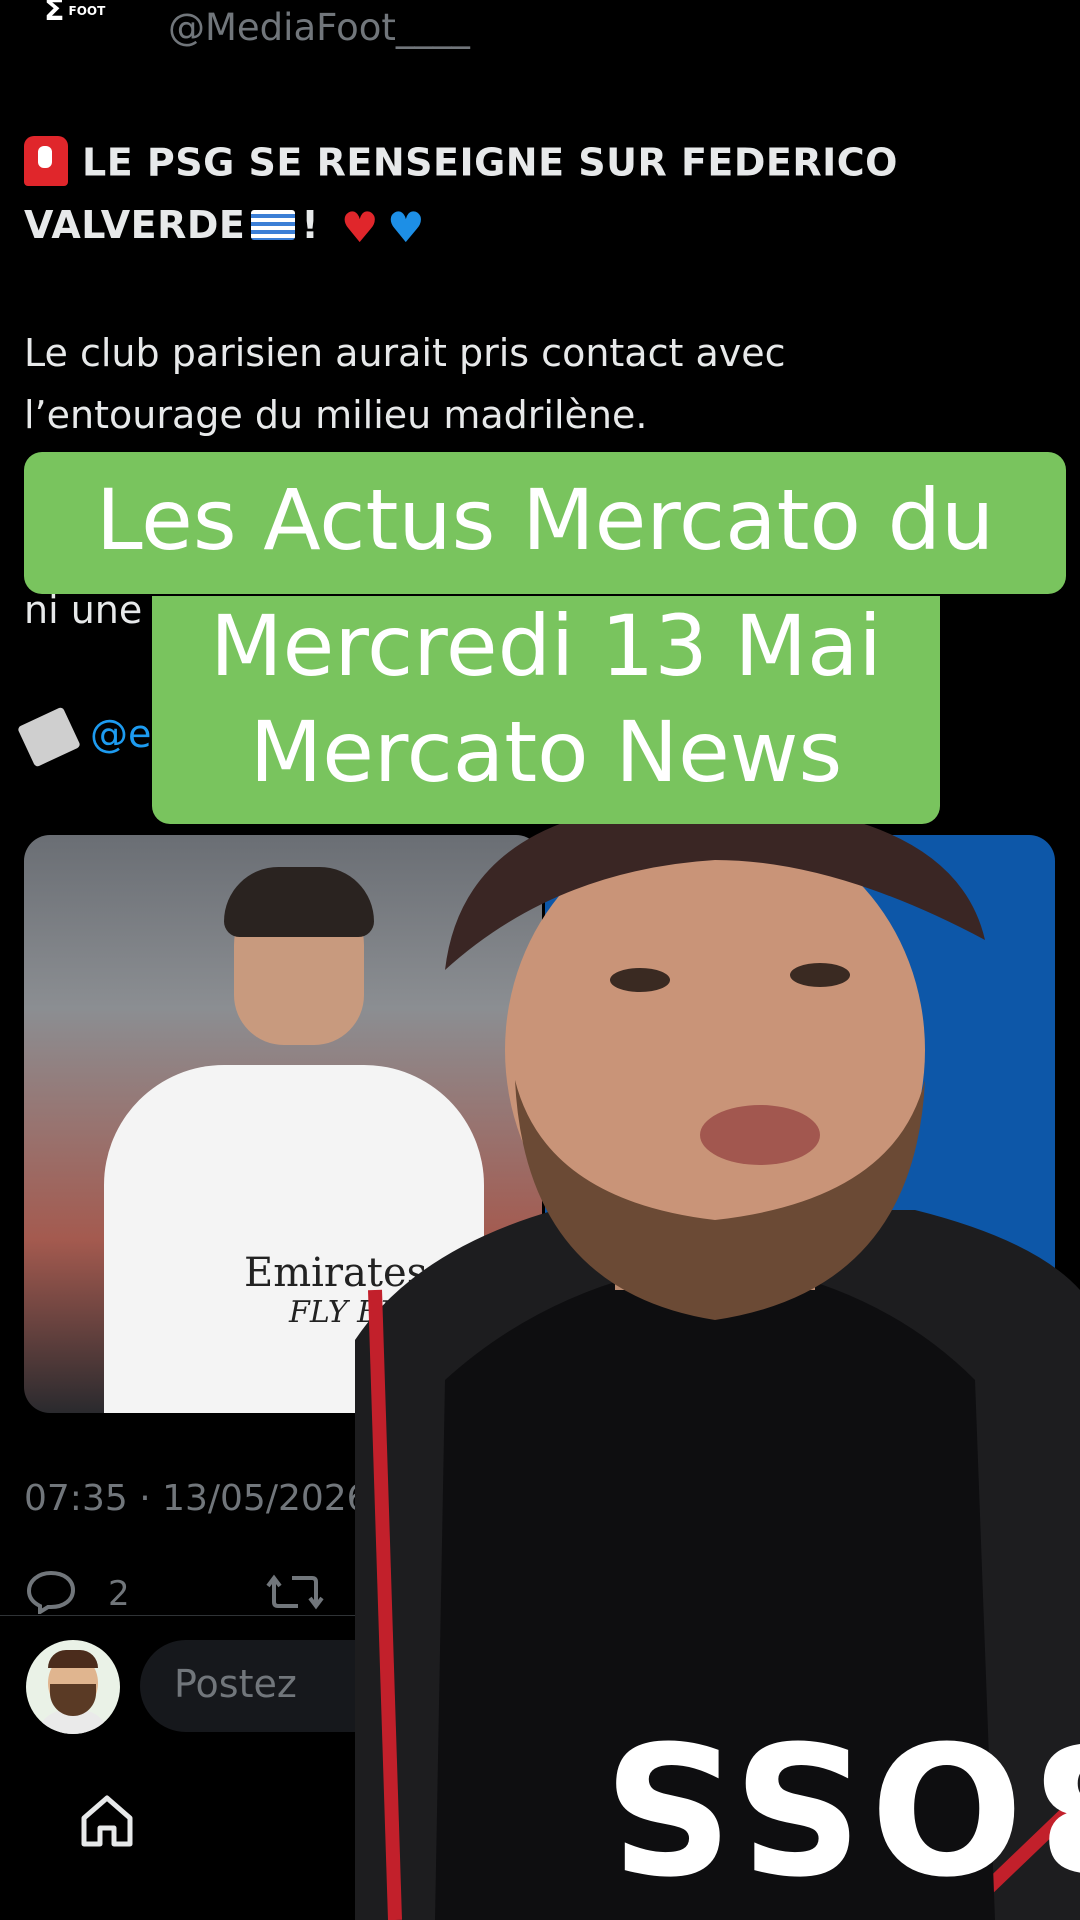  Describe the element at coordinates (197, 1498) in the screenshot. I see `tweet-timestamp: 07:35 · 13/05/2026` at that location.